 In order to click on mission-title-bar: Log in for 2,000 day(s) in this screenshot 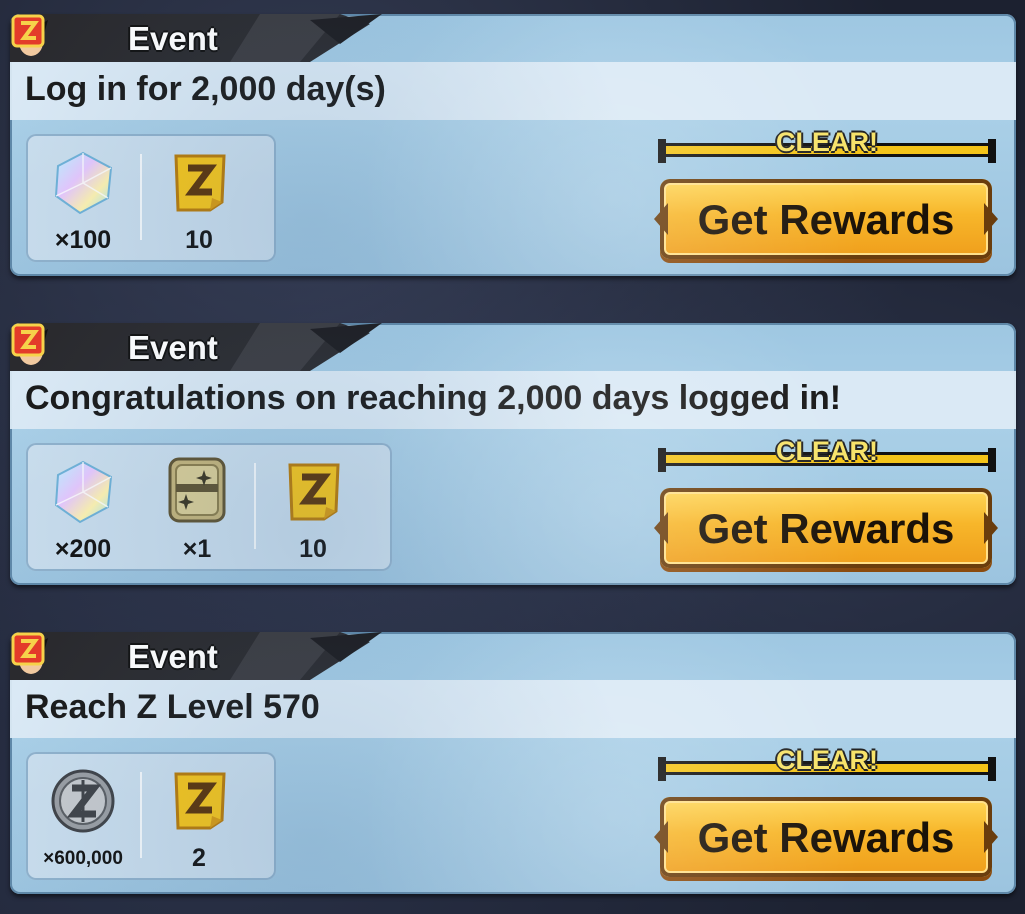, I will do `click(513, 91)`.